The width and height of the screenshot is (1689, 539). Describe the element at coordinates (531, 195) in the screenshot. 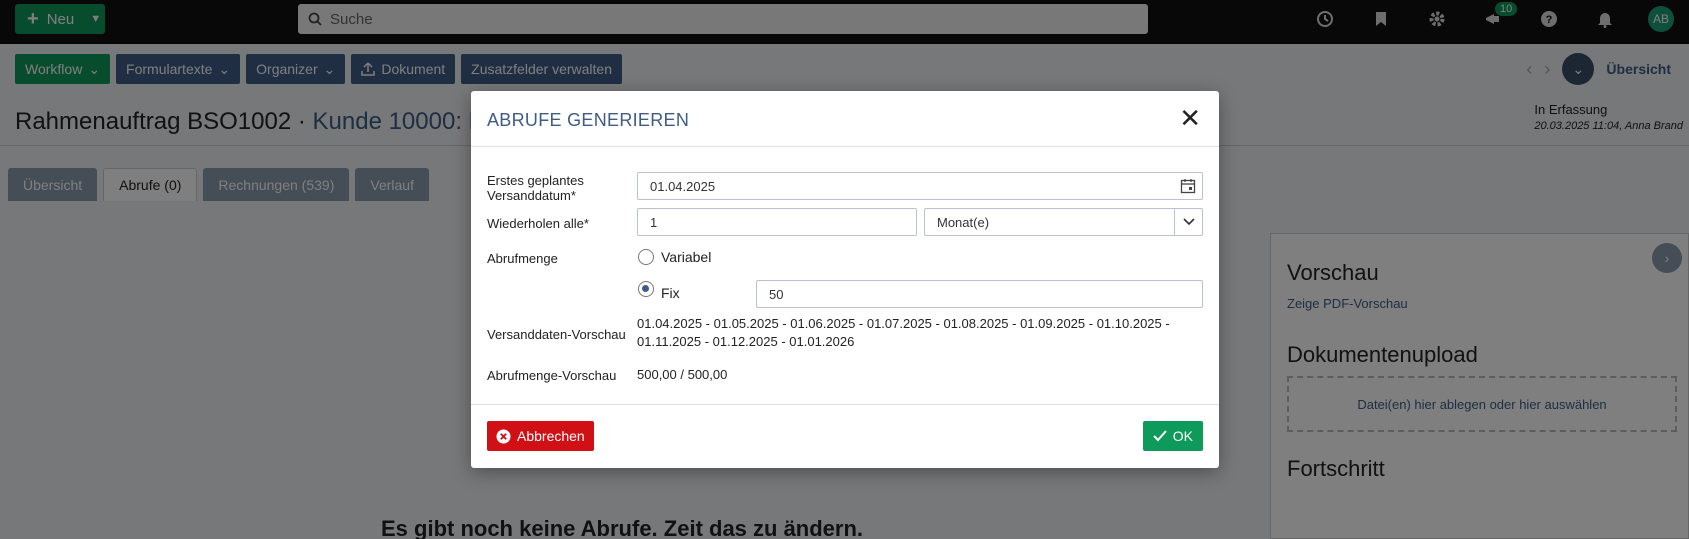

I see `first-date-label-line2: Versanddatum*` at that location.